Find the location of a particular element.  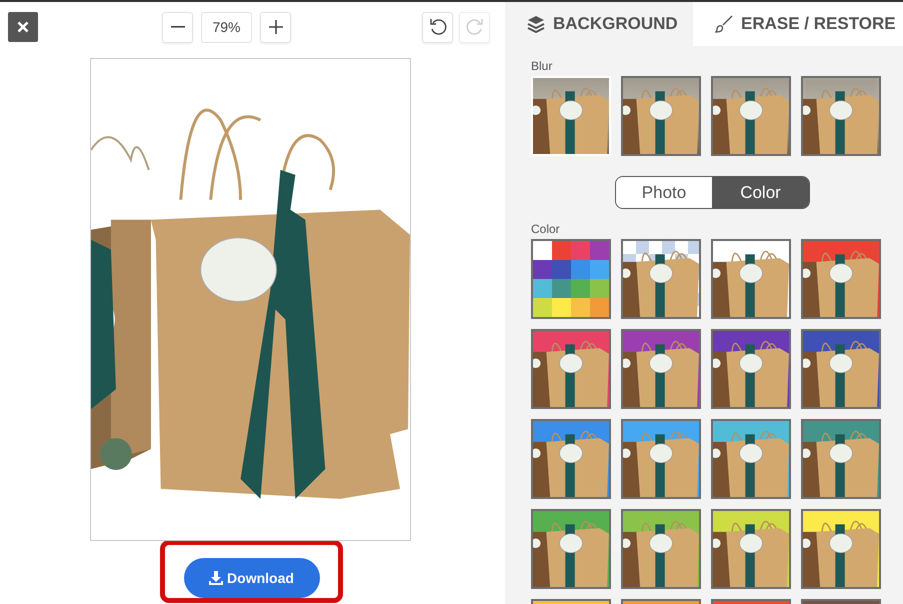

undo-icon is located at coordinates (437, 27).